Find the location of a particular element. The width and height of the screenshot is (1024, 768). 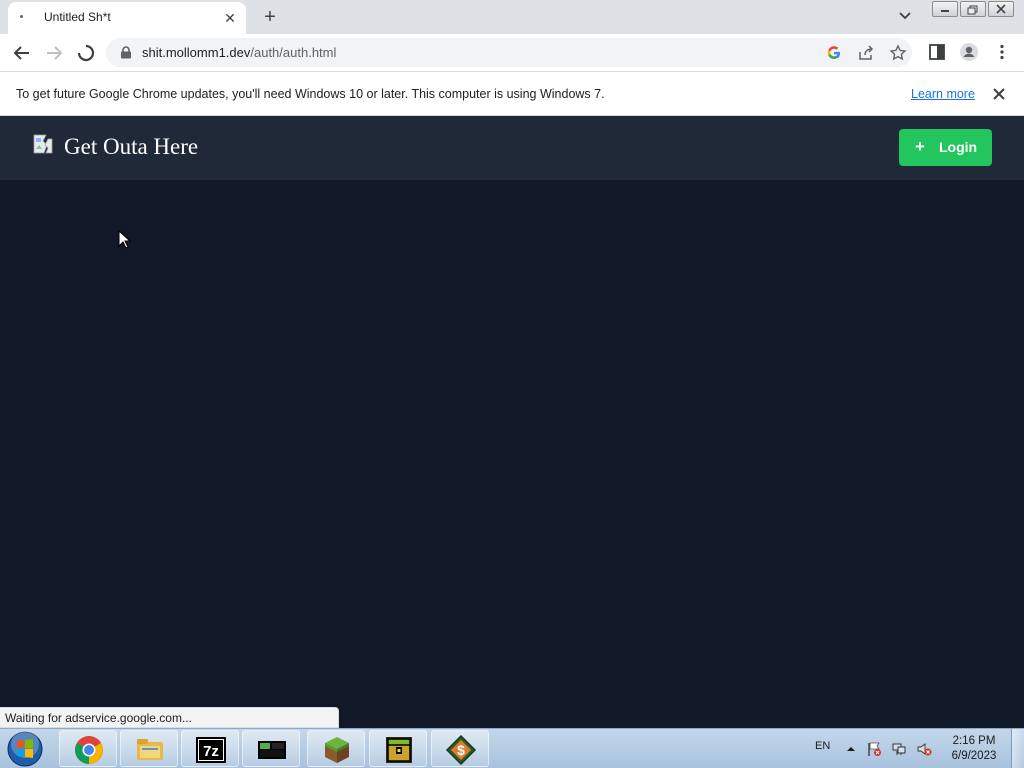

broken-image-icon is located at coordinates (43, 144).